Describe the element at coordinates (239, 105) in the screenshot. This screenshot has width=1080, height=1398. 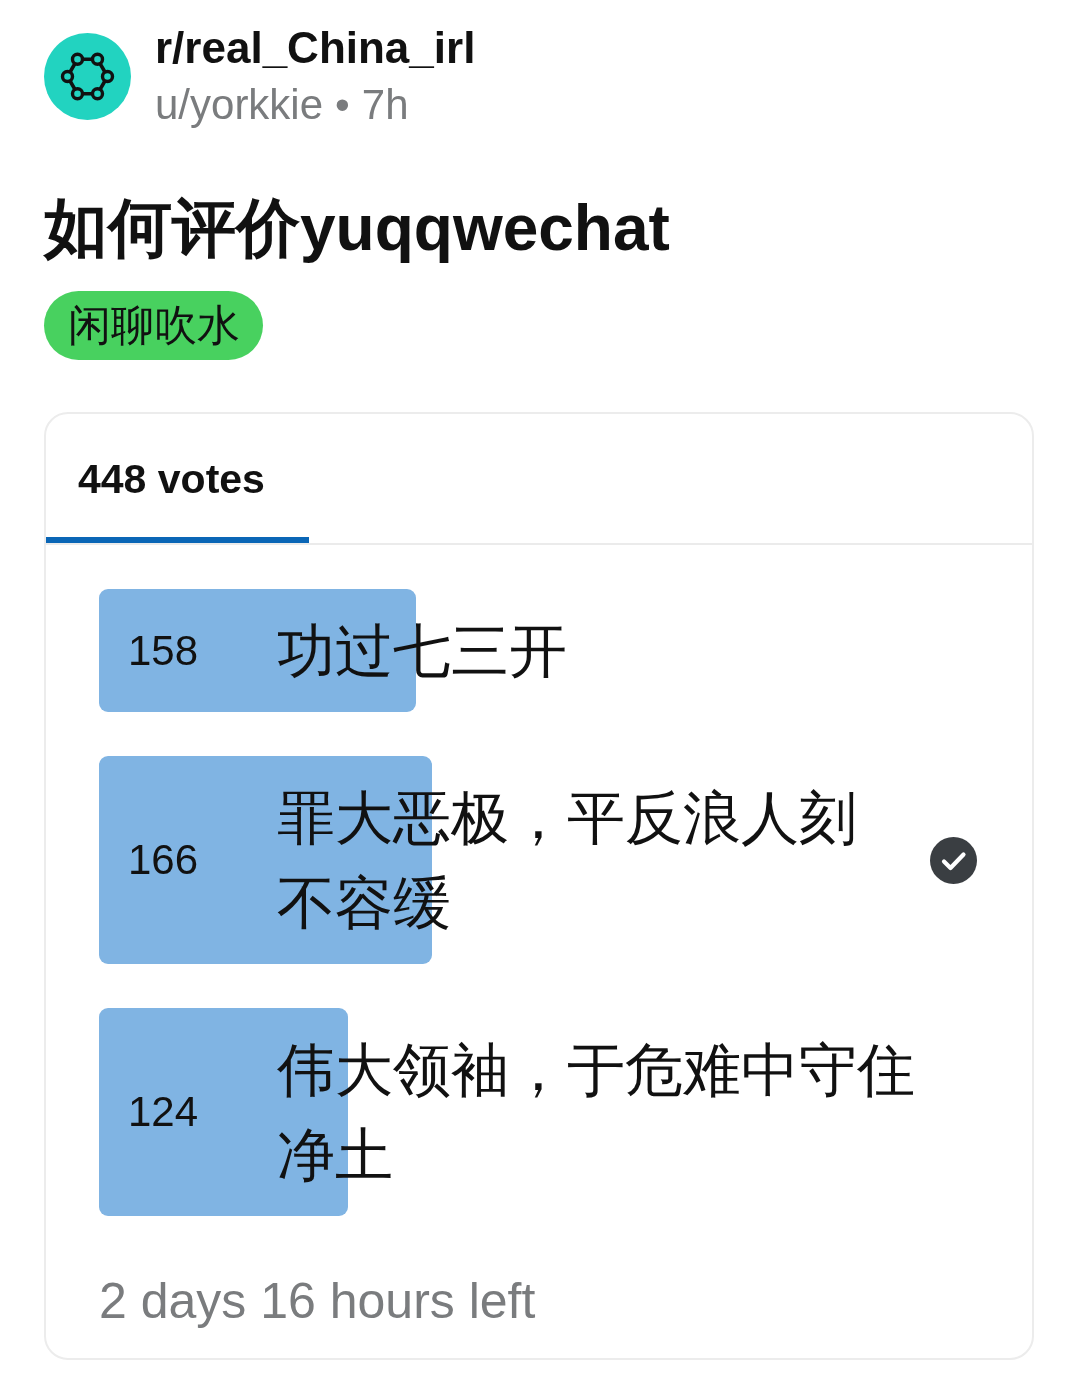
I see `author-link: u/yorkkie` at that location.